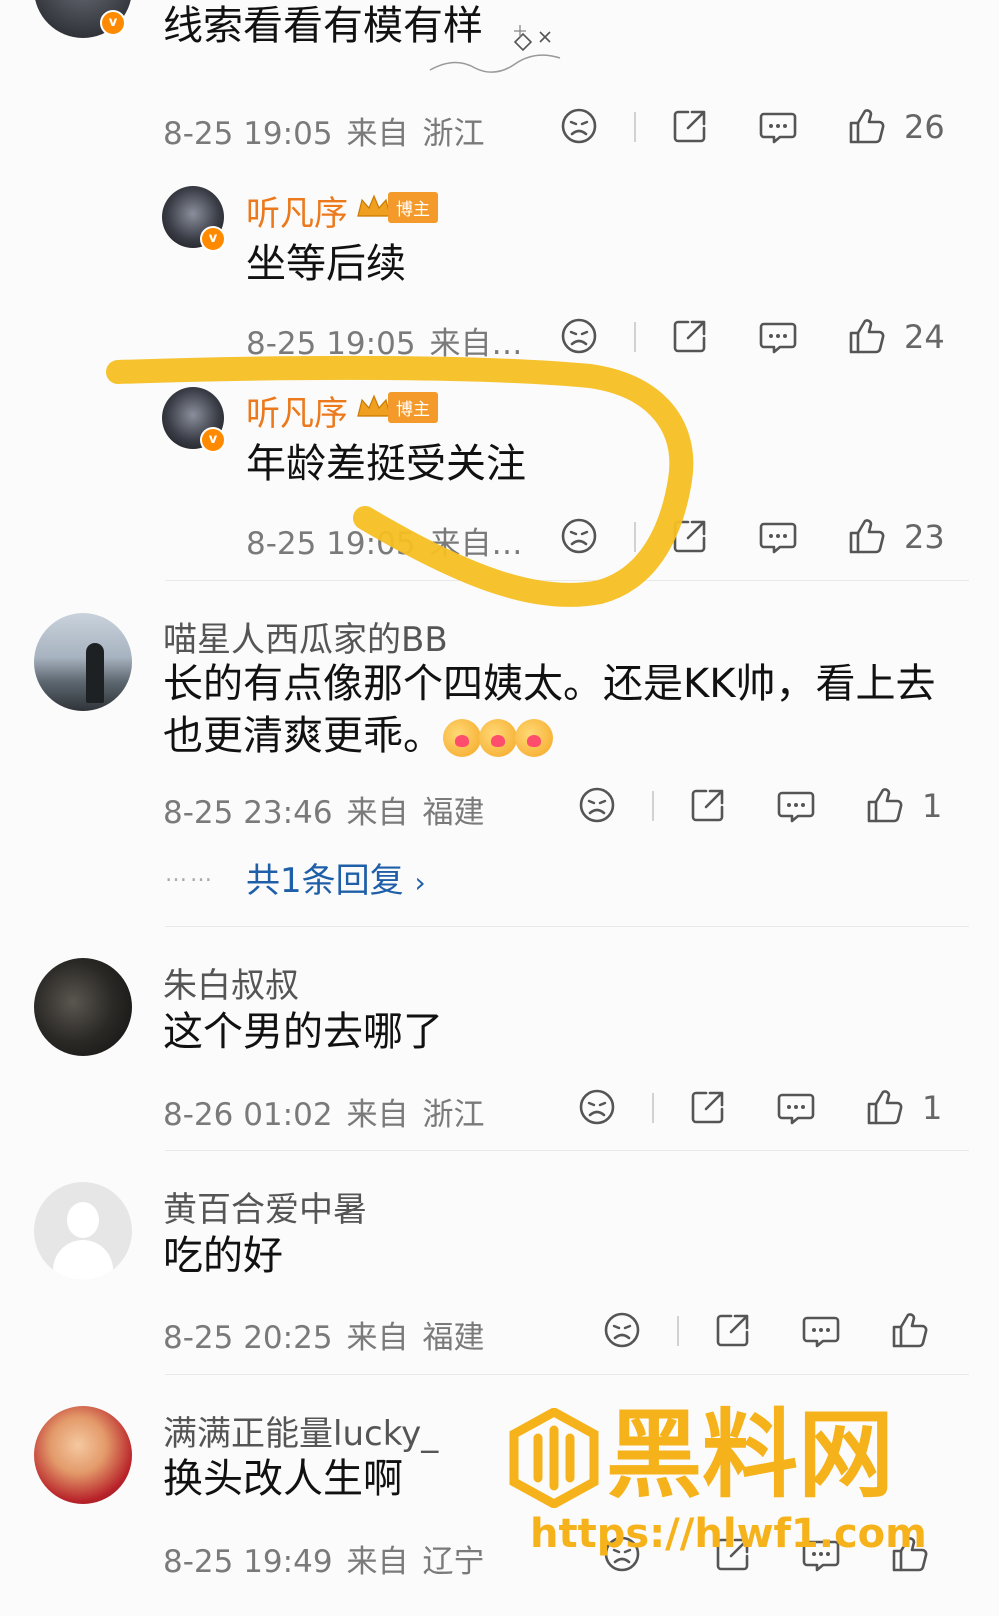 This screenshot has width=999, height=1616. I want to click on comment-meta: 8-25 23:46 来自 福建, so click(331, 809).